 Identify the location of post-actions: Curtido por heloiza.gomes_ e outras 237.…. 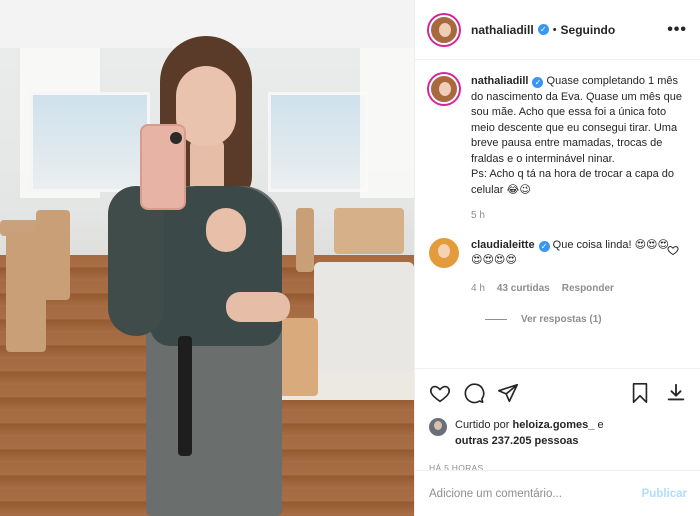
(557, 420).